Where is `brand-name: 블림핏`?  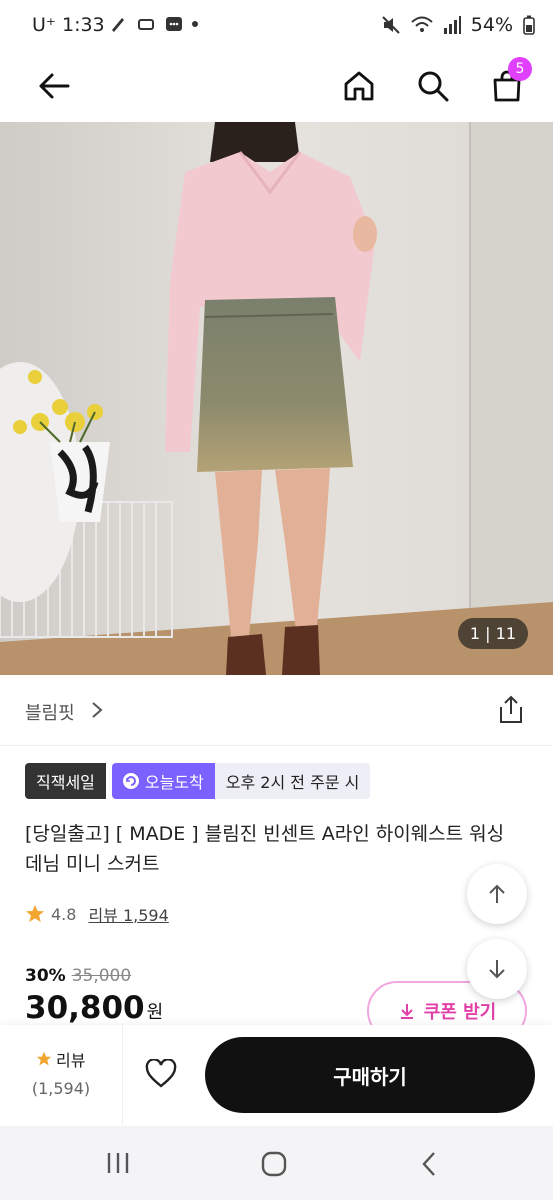
brand-name: 블림핏 is located at coordinates (50, 712).